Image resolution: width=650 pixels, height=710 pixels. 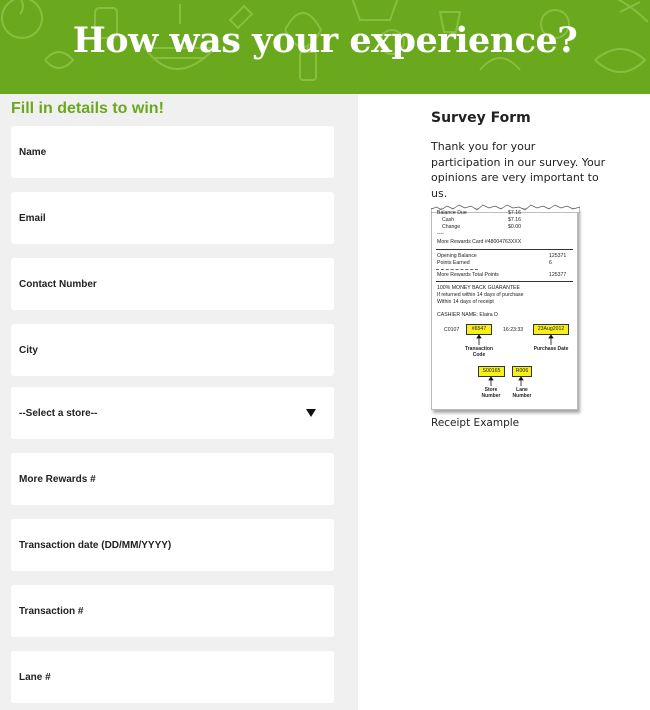 What do you see at coordinates (58, 413) in the screenshot?
I see `store-select-value: --Select a store--` at bounding box center [58, 413].